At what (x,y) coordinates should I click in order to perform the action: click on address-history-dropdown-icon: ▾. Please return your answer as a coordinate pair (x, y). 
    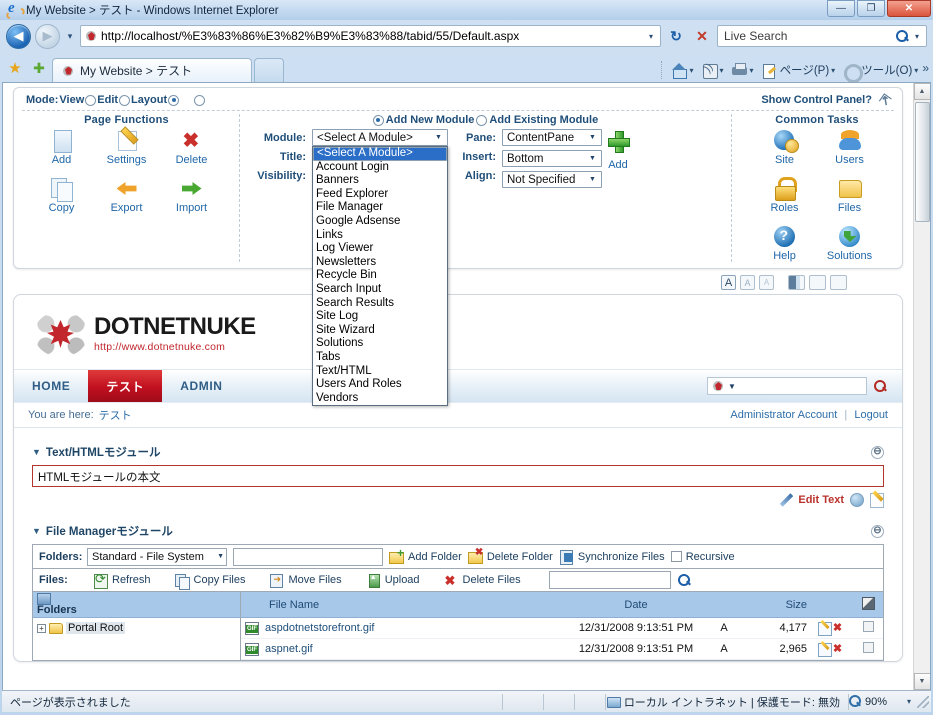
    Looking at the image, I should click on (651, 36).